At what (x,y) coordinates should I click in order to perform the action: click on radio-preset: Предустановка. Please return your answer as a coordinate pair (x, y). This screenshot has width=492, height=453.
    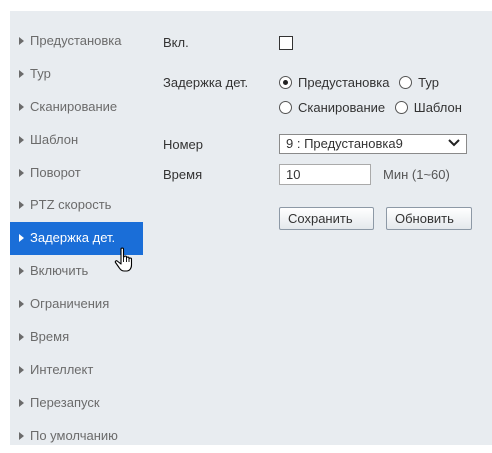
    Looking at the image, I should click on (334, 82).